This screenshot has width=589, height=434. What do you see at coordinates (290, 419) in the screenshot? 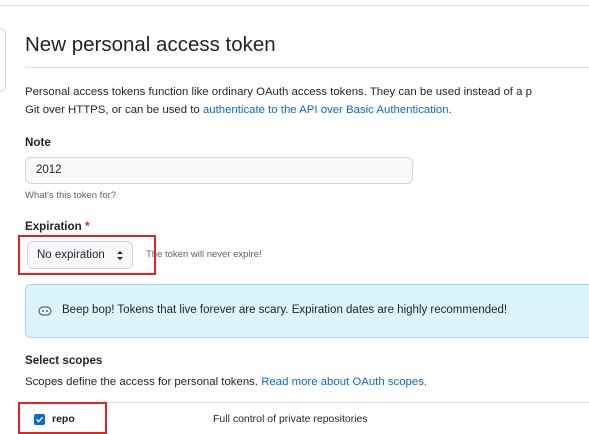
I see `repo-scope-description: Full control of private repositories` at bounding box center [290, 419].